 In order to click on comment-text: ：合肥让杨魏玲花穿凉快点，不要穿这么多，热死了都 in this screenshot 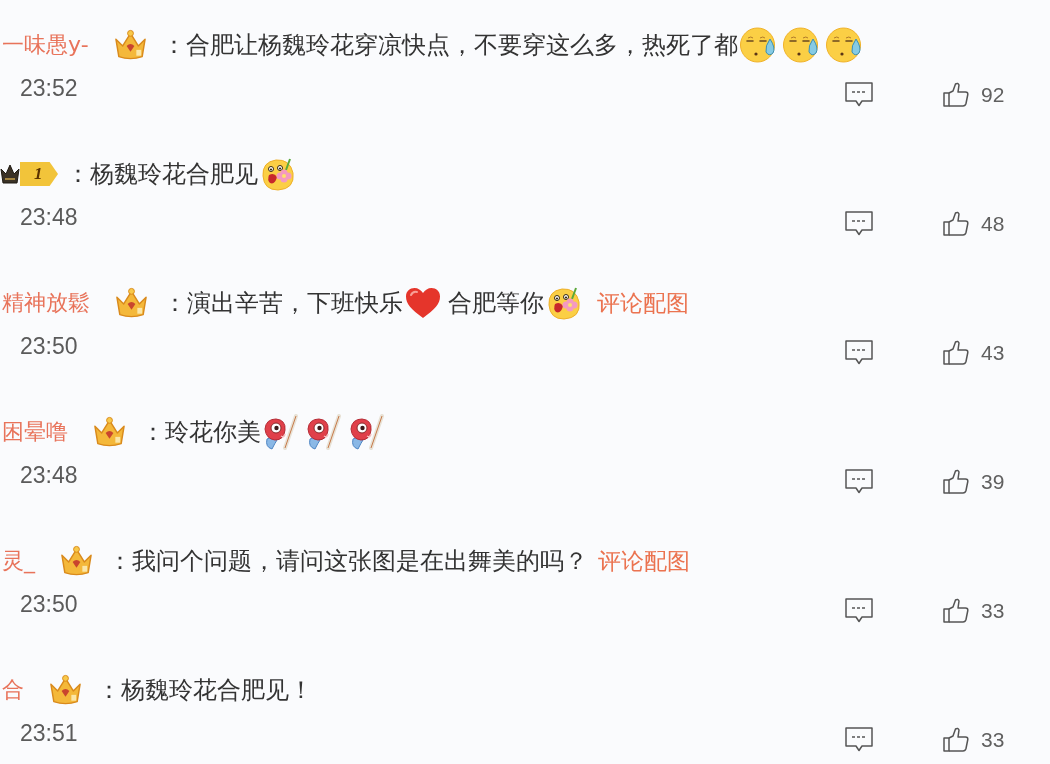, I will do `click(449, 45)`.